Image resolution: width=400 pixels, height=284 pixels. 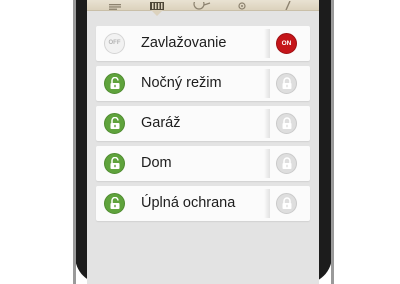 I want to click on menu-icon, so click(x=115, y=7).